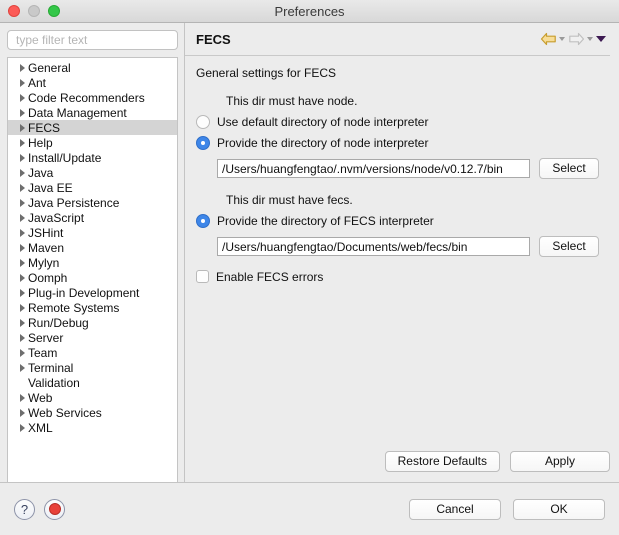 The width and height of the screenshot is (619, 535). I want to click on sidebar-item-team: Team, so click(92, 352).